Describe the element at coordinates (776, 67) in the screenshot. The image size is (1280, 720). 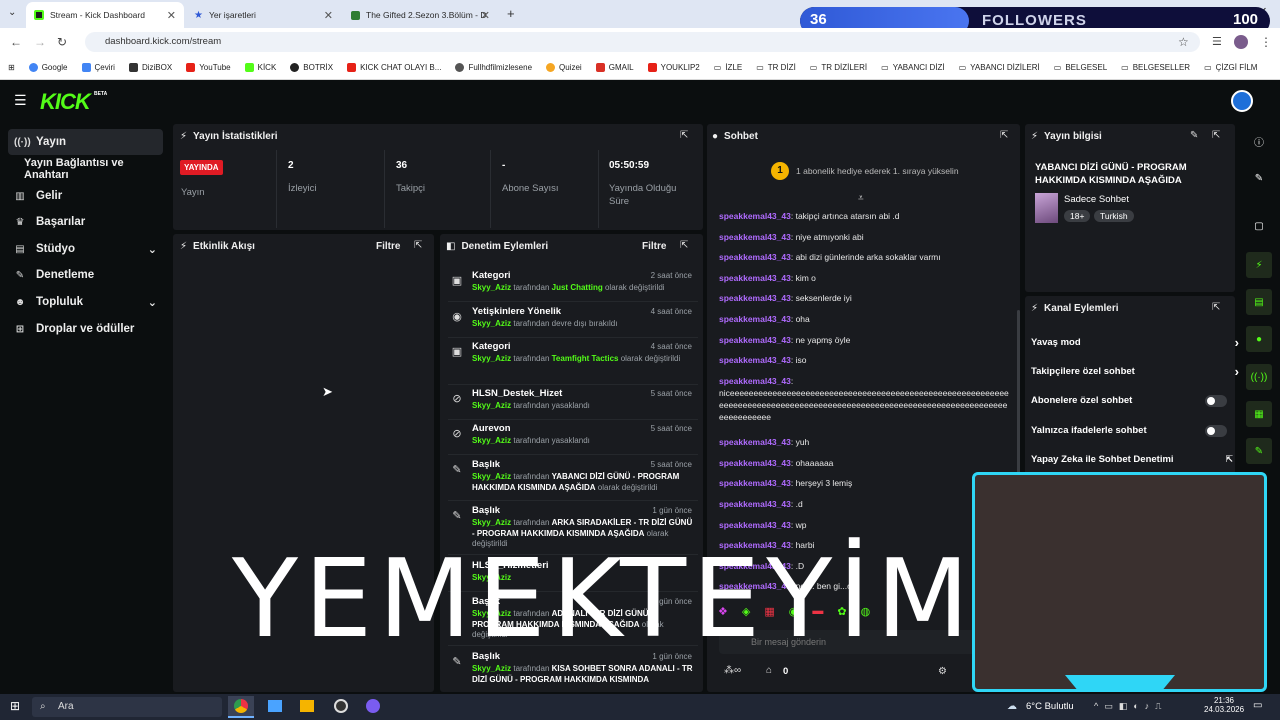
I see `bookmark-folder-tr-dizi: ▭ TR DİZİ` at that location.